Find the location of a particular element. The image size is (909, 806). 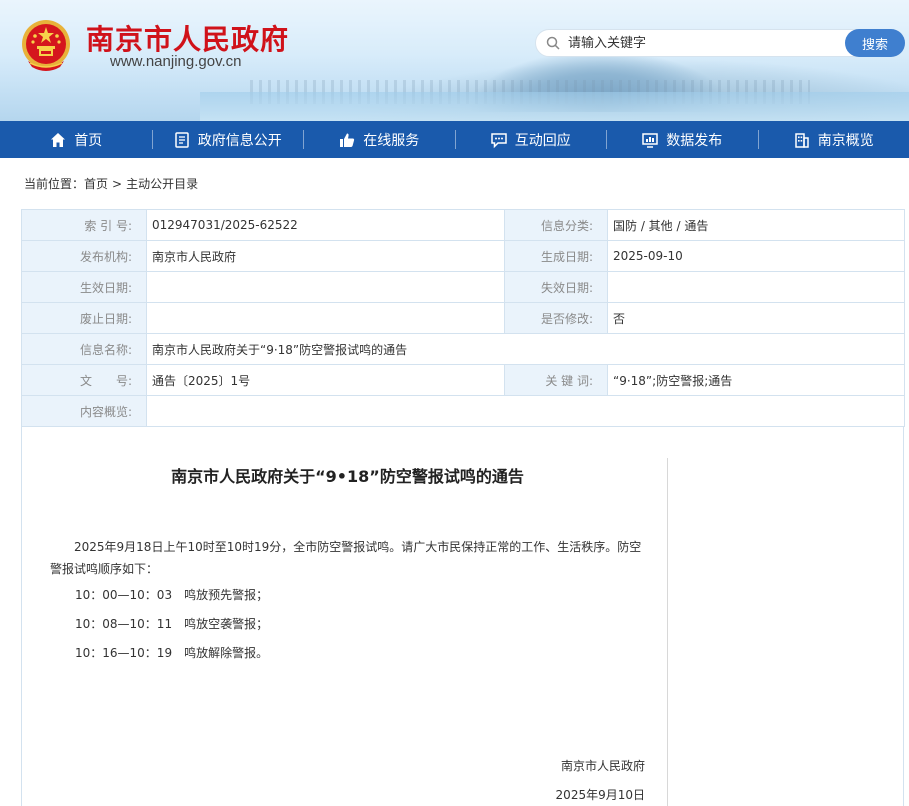

abolish-date-label: 废止日期: is located at coordinates (84, 318).